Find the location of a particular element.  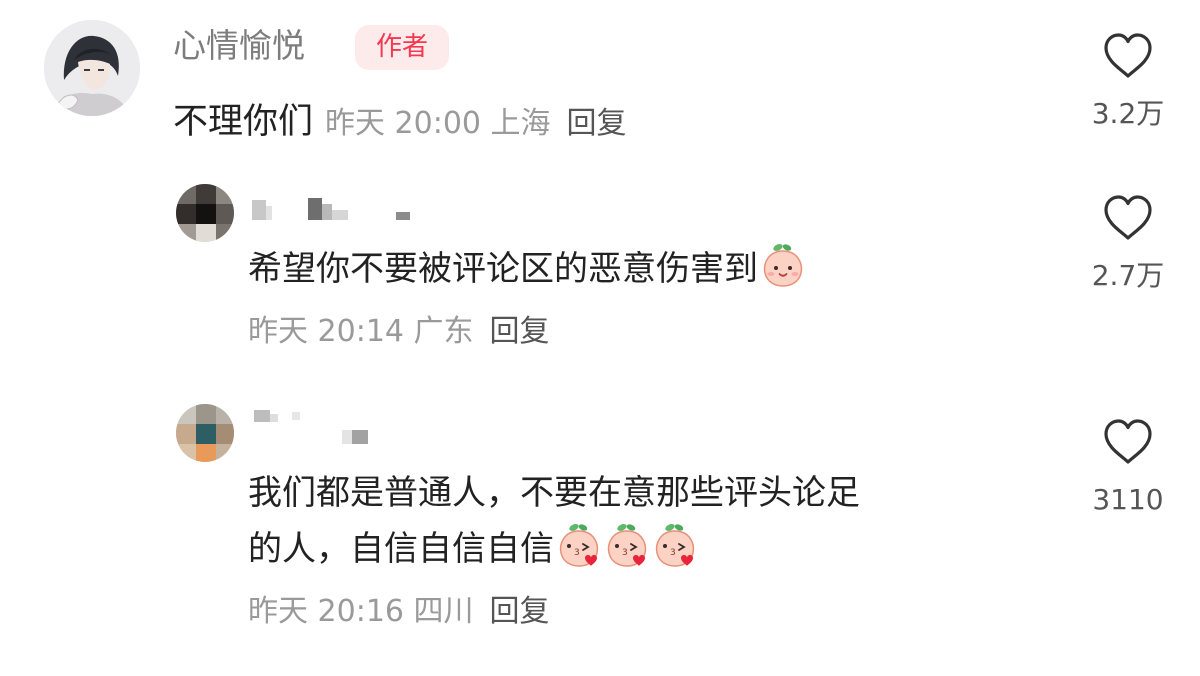

author-comment-meta: 昨天 20:00 上海 is located at coordinates (438, 123).